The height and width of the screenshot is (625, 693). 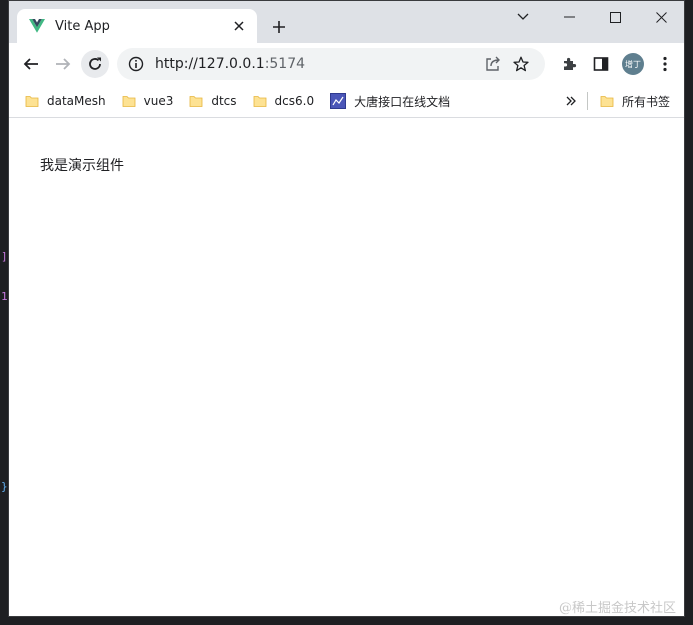 What do you see at coordinates (633, 64) in the screenshot?
I see `profile-avatar: 增丁` at bounding box center [633, 64].